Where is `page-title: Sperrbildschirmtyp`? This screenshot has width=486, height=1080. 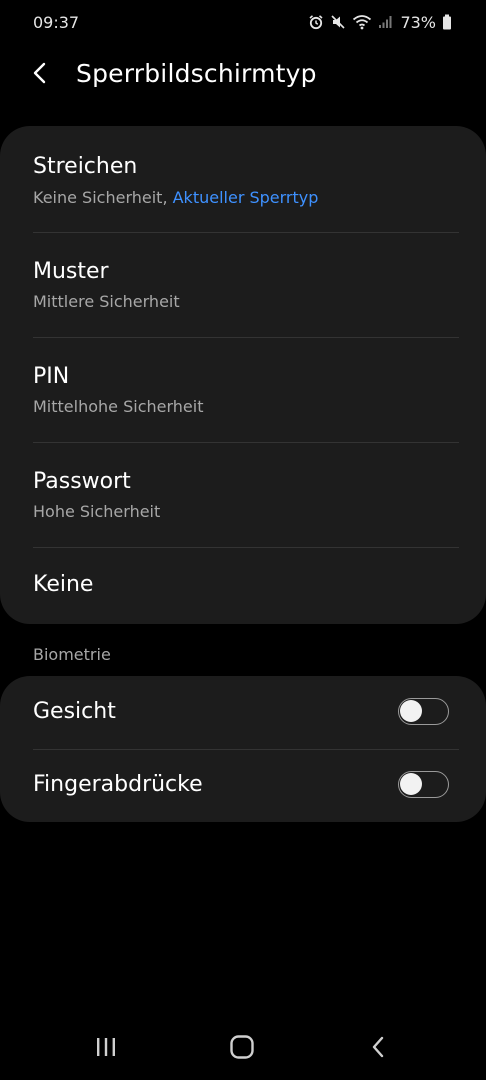 page-title: Sperrbildschirmtyp is located at coordinates (196, 73).